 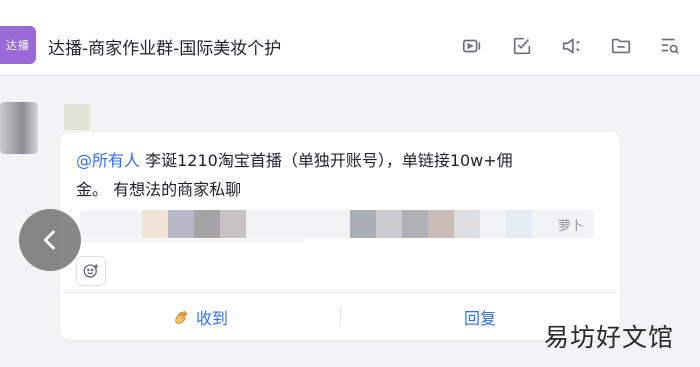 I want to click on add-reaction-icon, so click(x=91, y=271).